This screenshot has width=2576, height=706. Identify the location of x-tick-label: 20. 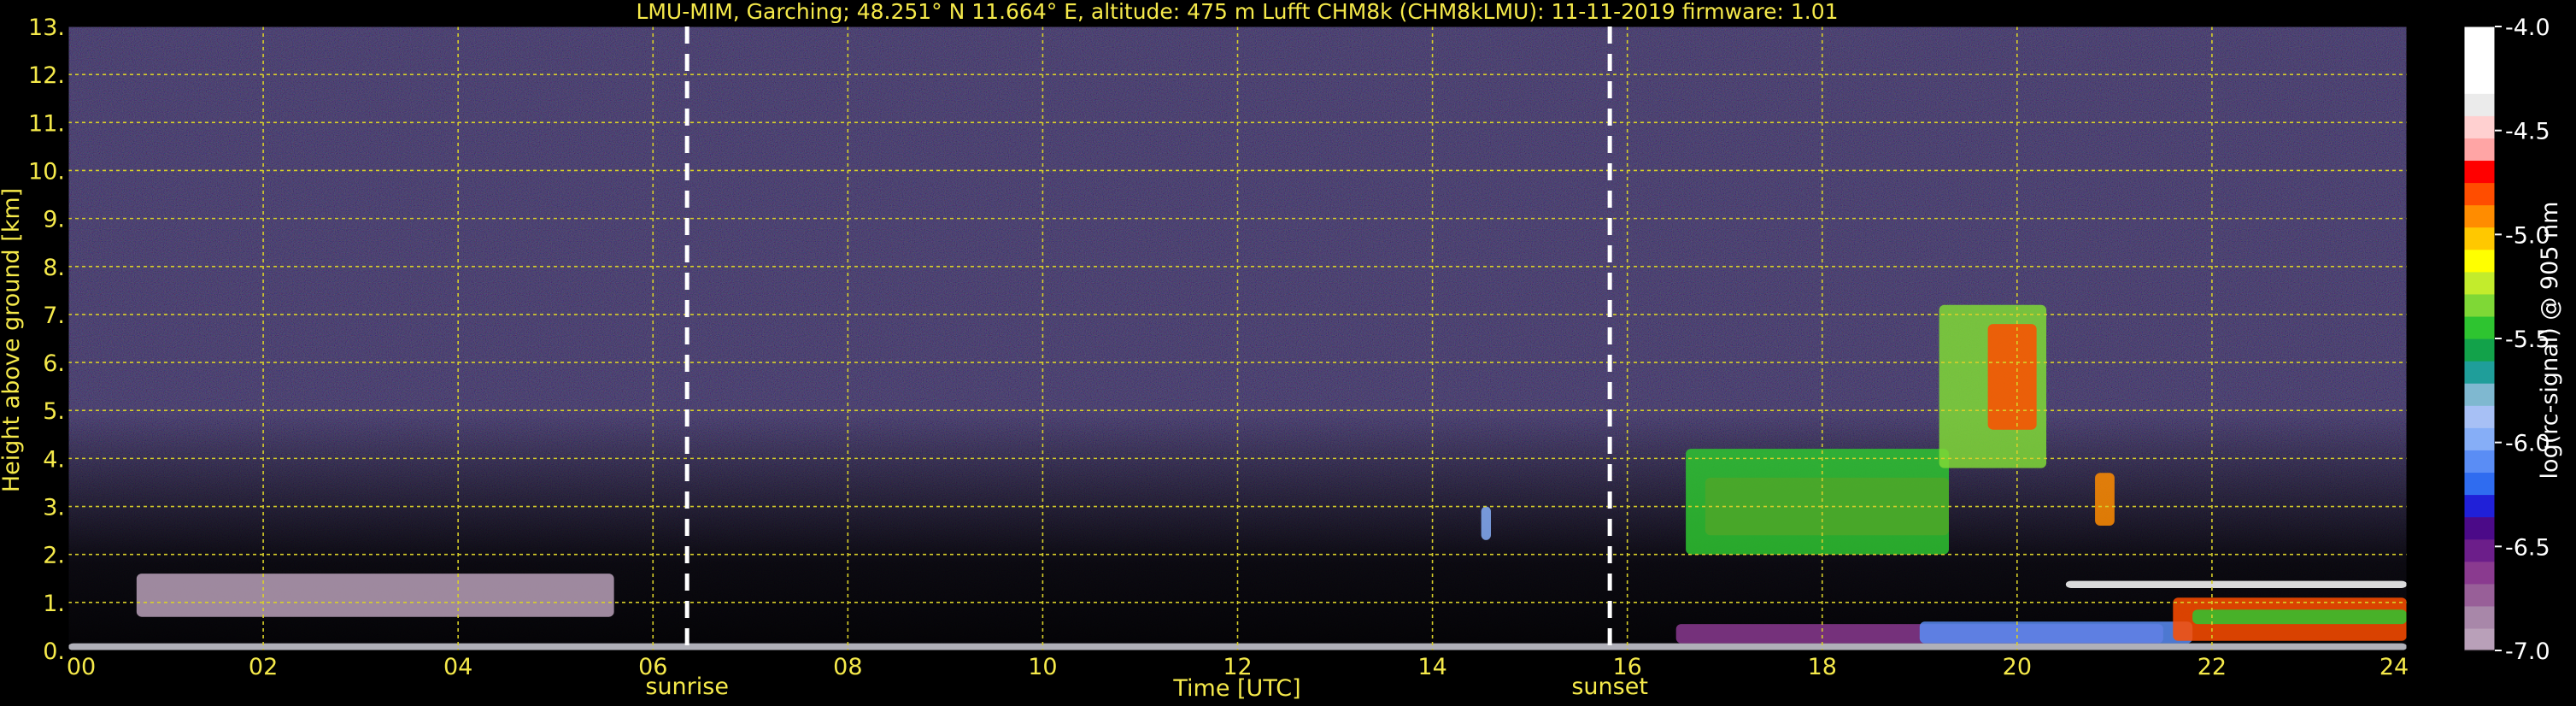
(2017, 667).